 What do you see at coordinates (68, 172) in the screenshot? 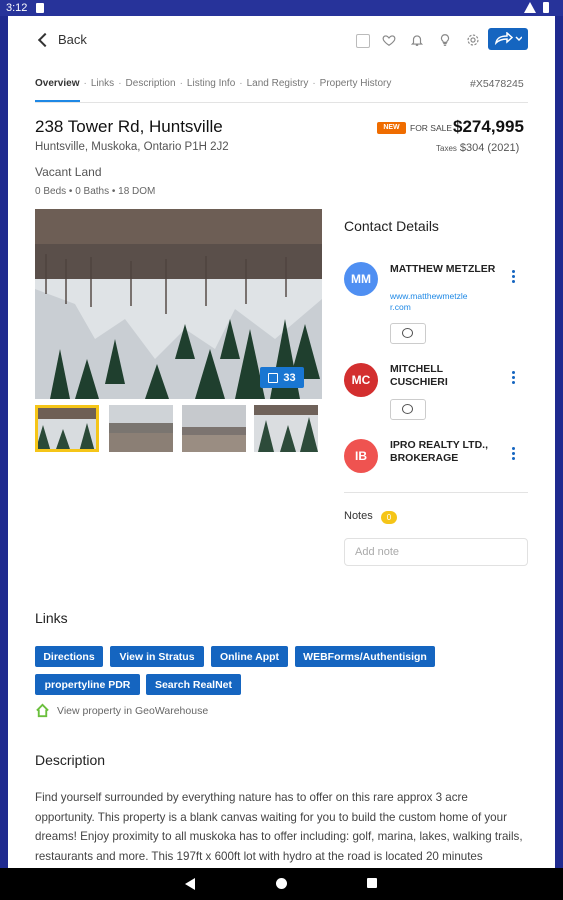
I see `property-type: Vacant Land` at bounding box center [68, 172].